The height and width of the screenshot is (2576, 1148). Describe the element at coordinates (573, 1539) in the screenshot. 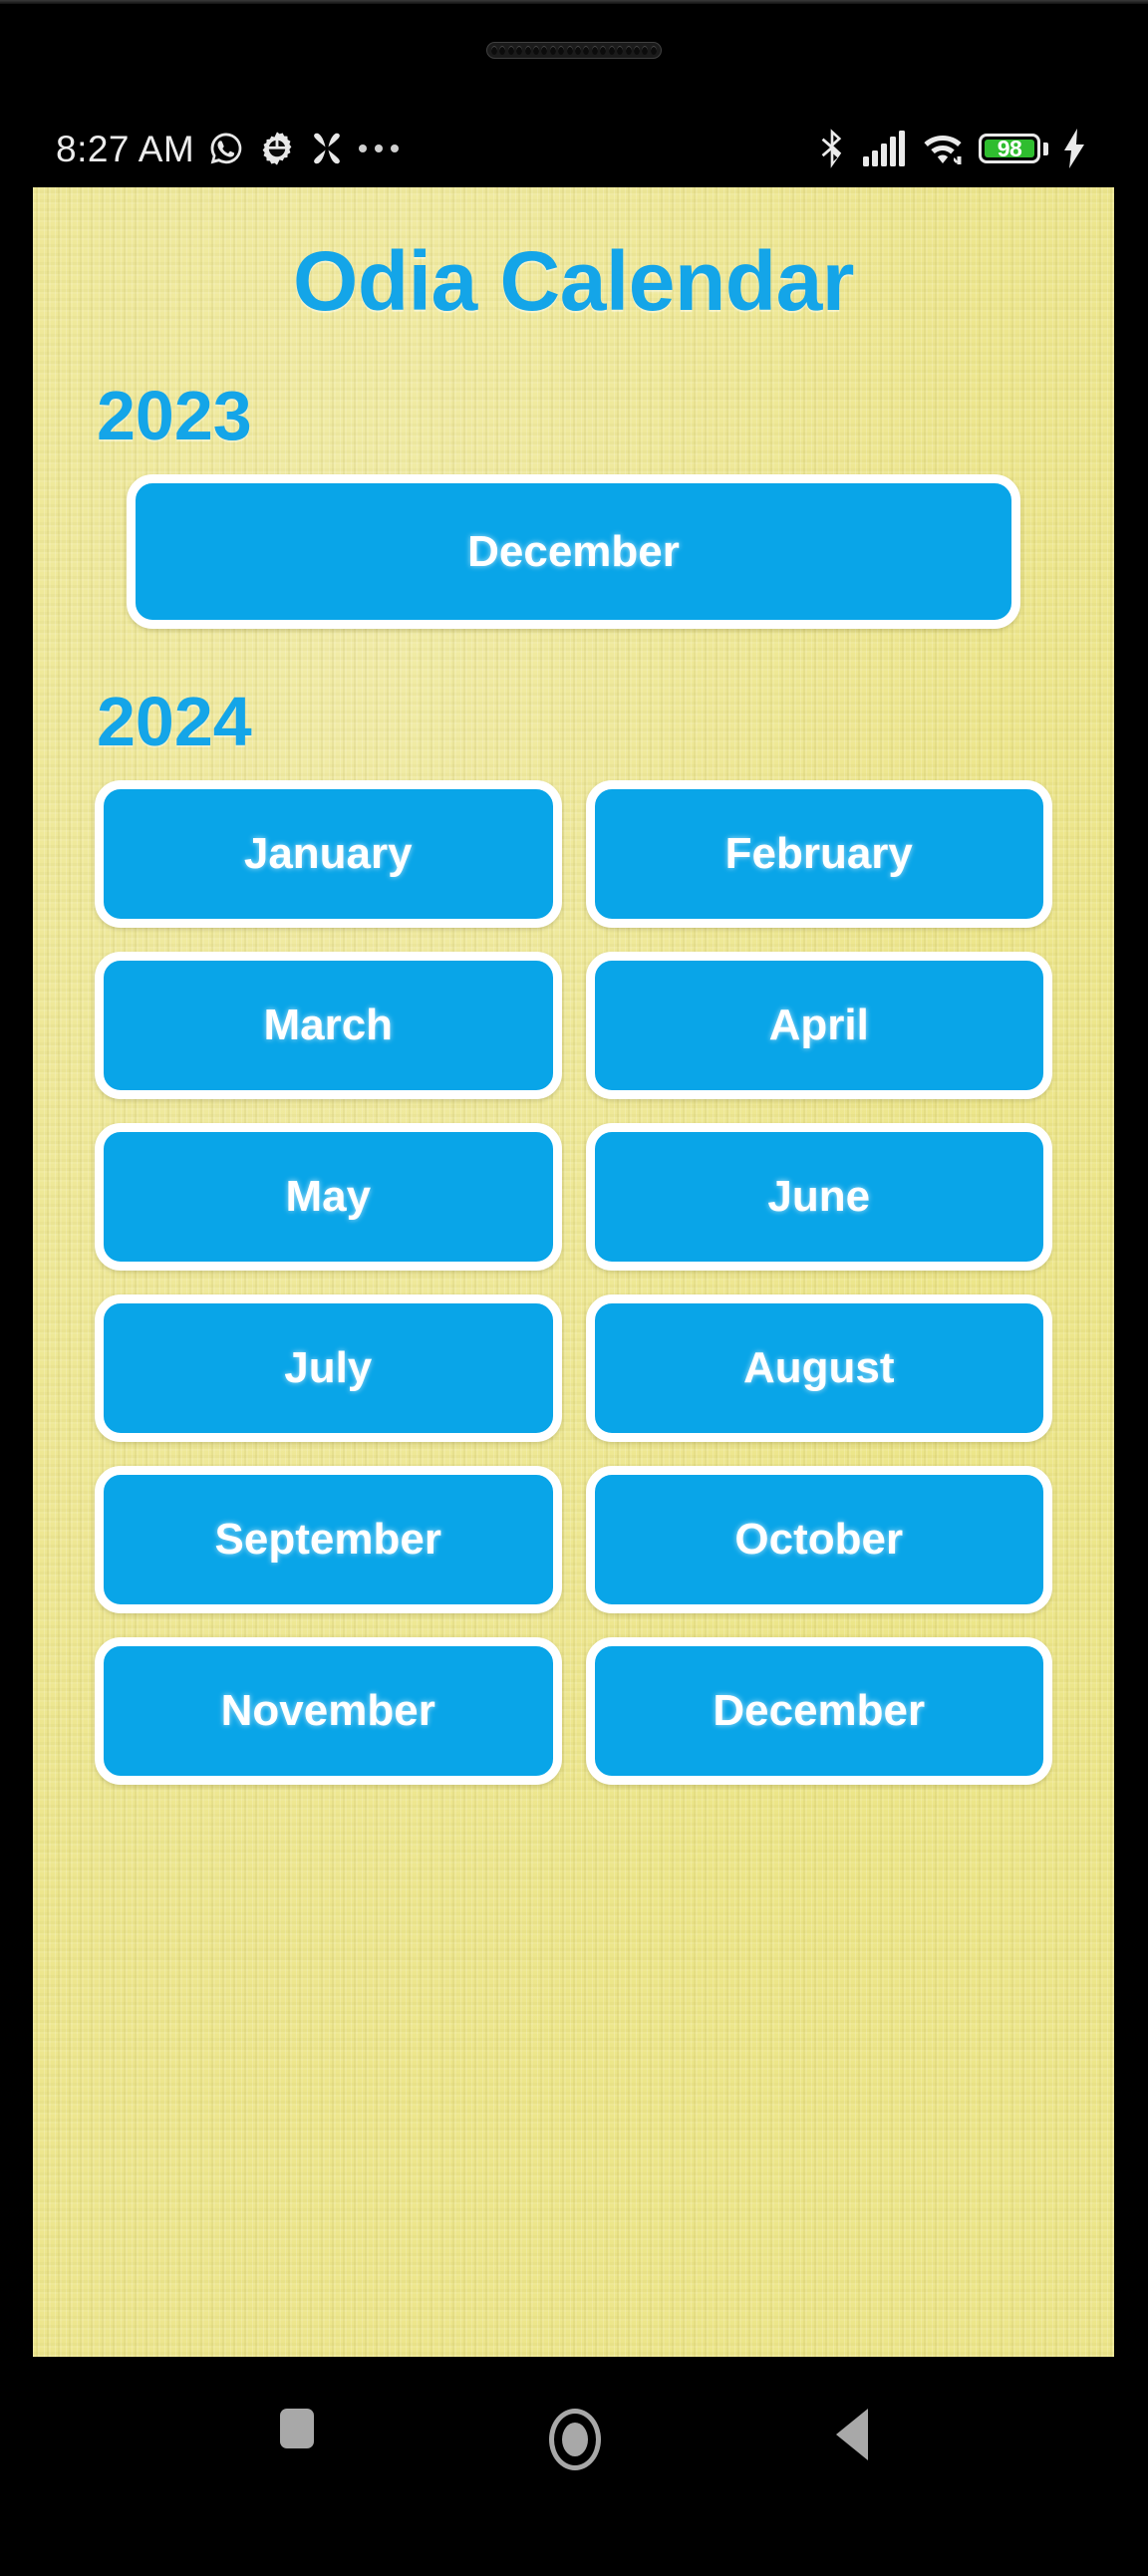

I see `month-row: September October` at that location.